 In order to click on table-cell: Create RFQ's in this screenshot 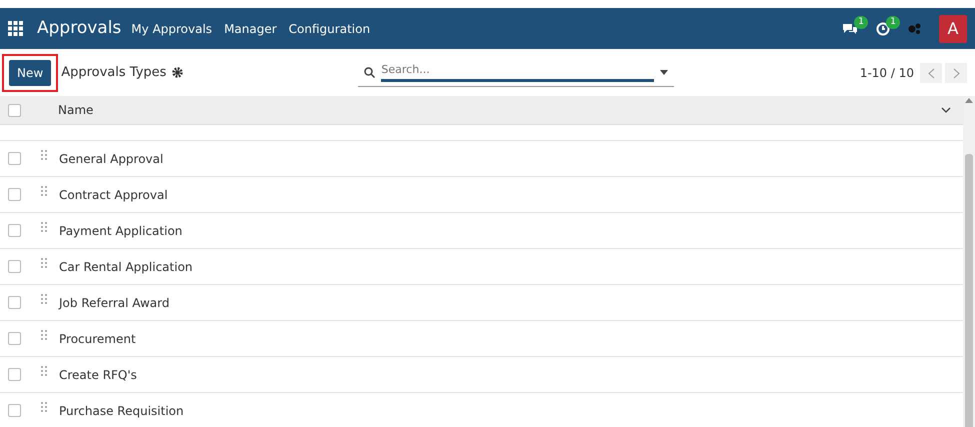, I will do `click(98, 375)`.